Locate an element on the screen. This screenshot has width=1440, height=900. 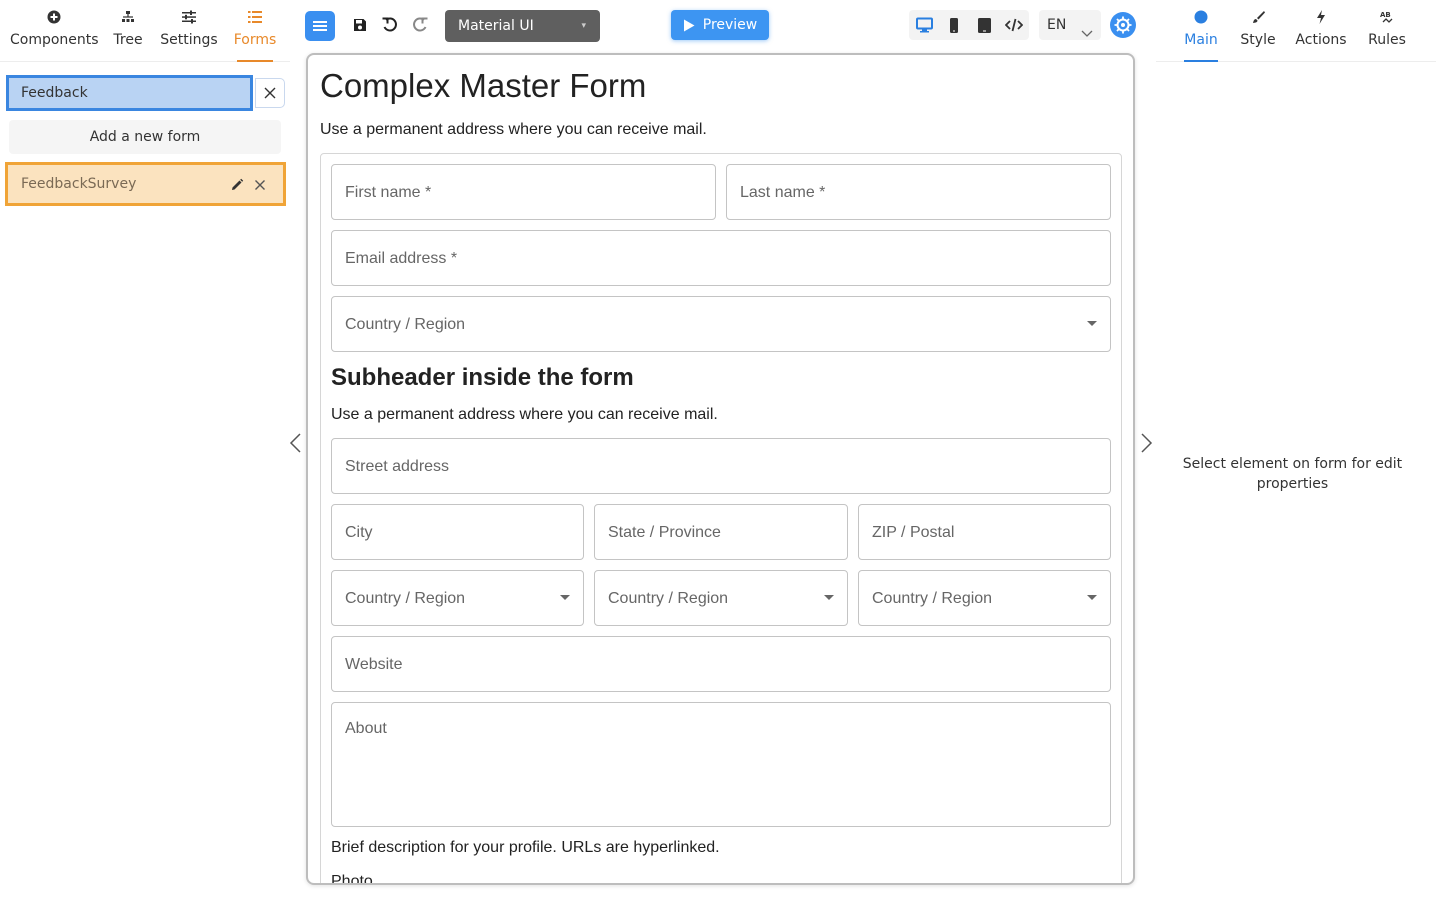
country-select-2: Country / Region is located at coordinates (721, 598).